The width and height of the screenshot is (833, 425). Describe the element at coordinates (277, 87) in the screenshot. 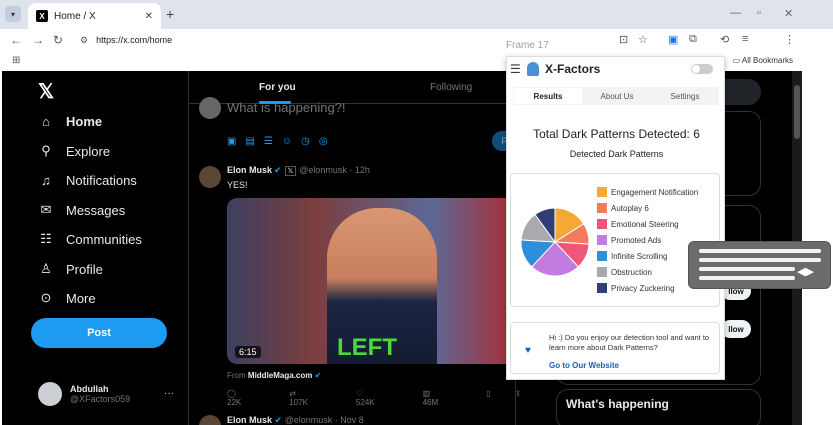

I see `tab-for-you: For you` at that location.